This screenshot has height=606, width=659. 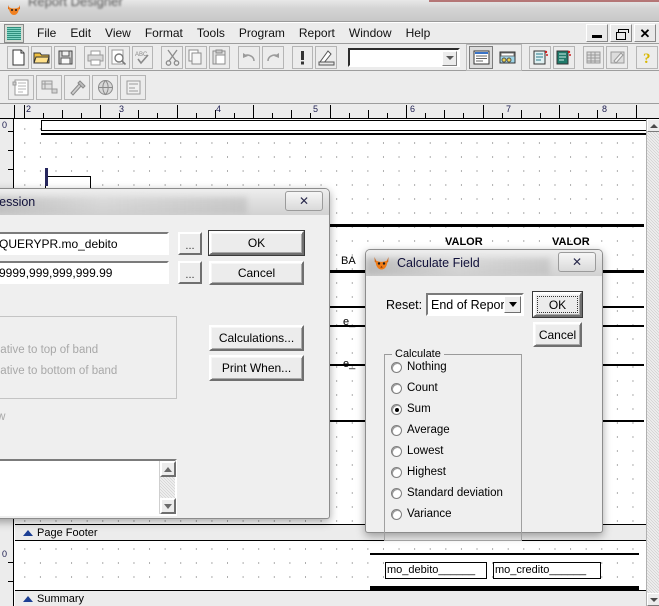 What do you see at coordinates (219, 57) in the screenshot?
I see `paste-icon` at bounding box center [219, 57].